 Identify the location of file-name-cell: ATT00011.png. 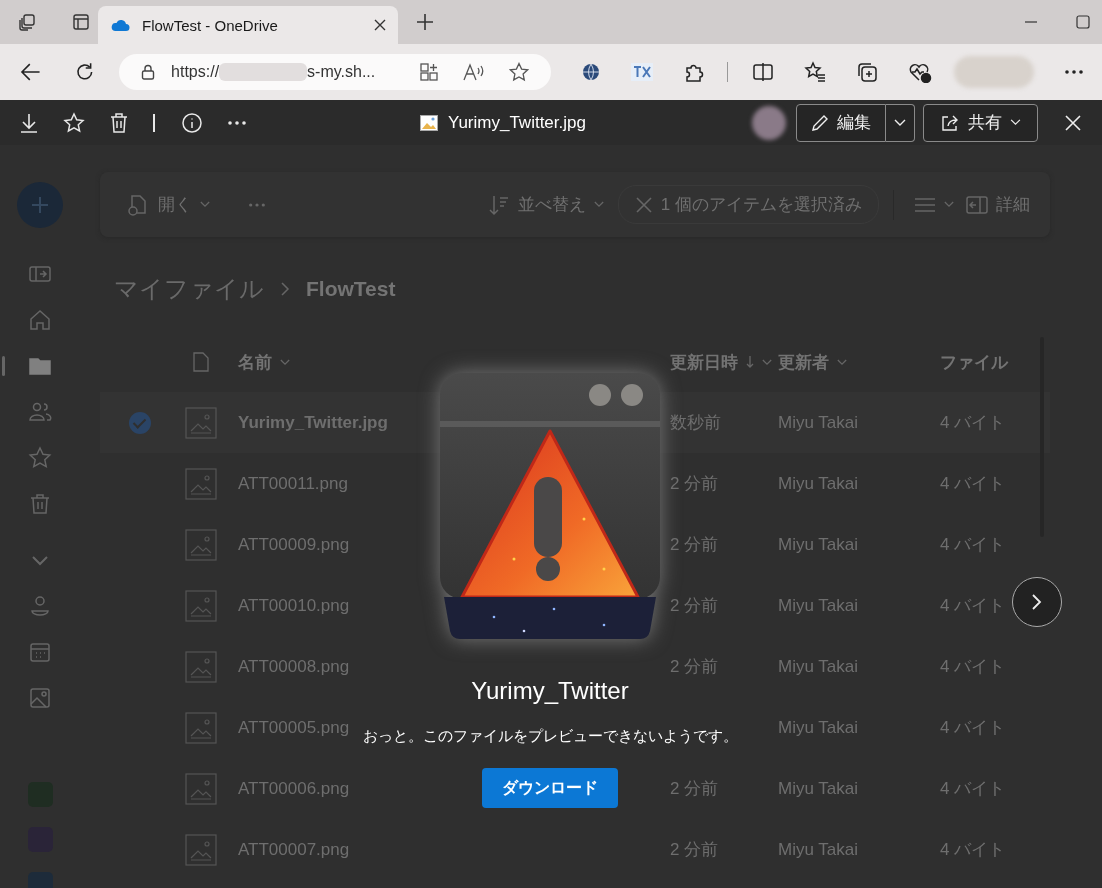
(293, 483).